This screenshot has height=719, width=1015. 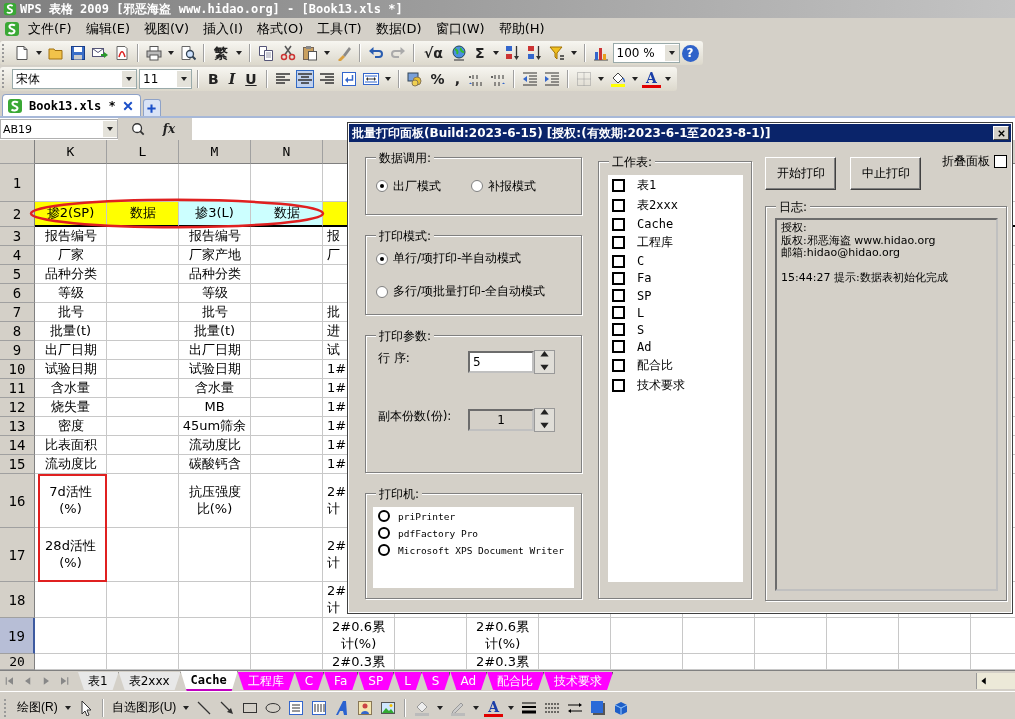 I want to click on row-header: 12, so click(x=17, y=407).